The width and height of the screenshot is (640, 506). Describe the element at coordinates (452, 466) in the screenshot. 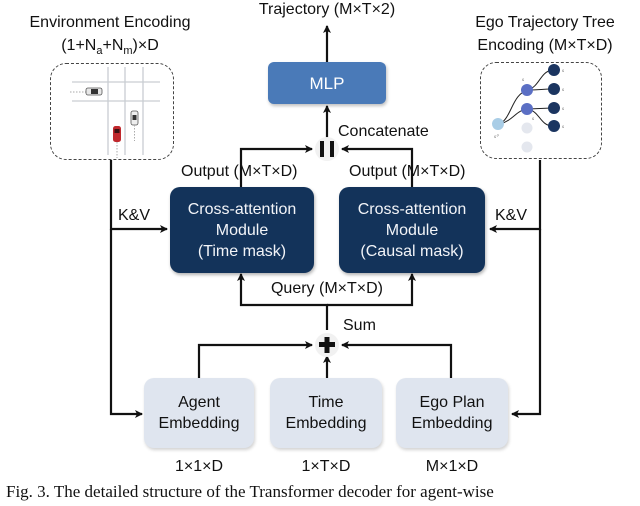

I see `ego-plan-embedding-shape: M×1×D` at that location.